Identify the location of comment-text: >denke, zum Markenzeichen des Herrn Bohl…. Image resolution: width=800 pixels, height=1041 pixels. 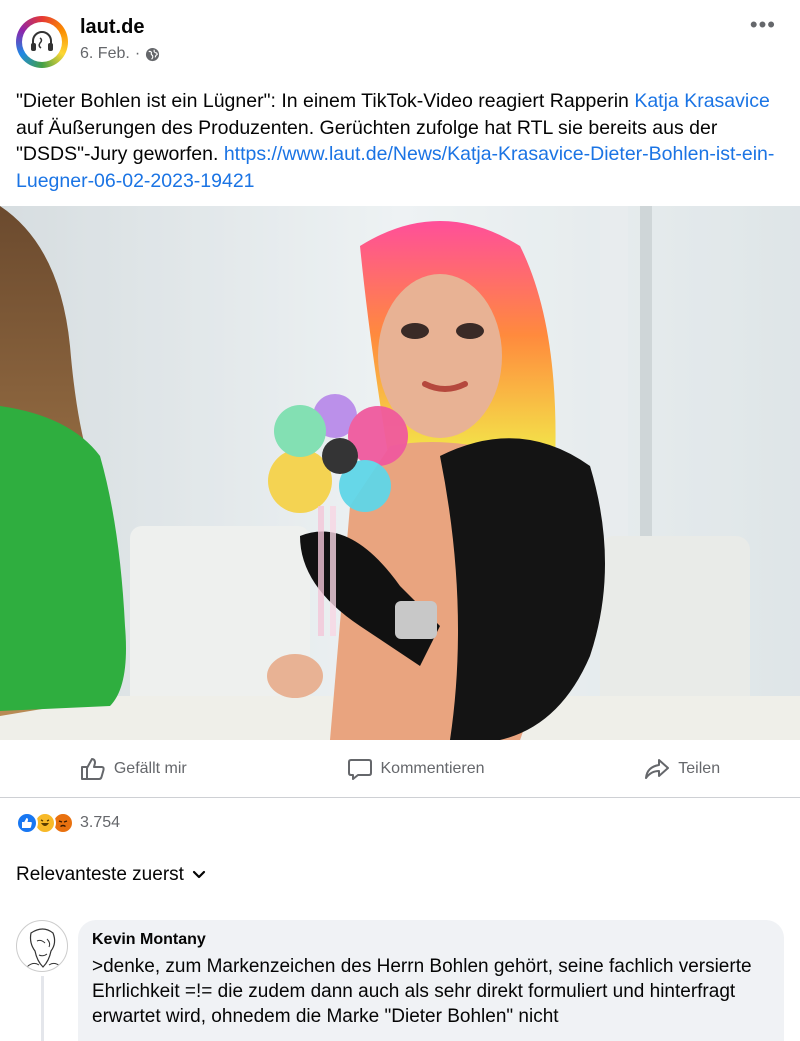
(422, 991).